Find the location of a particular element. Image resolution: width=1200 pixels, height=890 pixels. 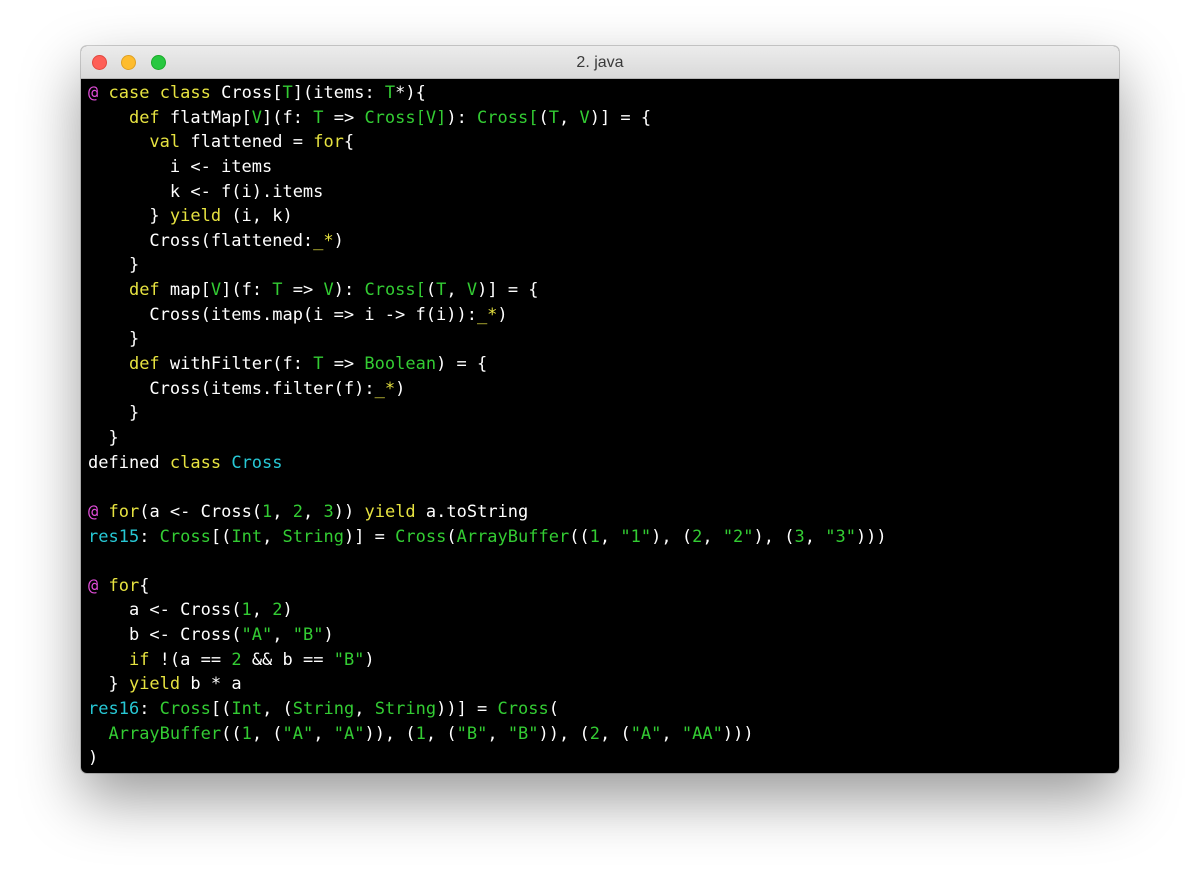

code-token: class is located at coordinates (185, 93).